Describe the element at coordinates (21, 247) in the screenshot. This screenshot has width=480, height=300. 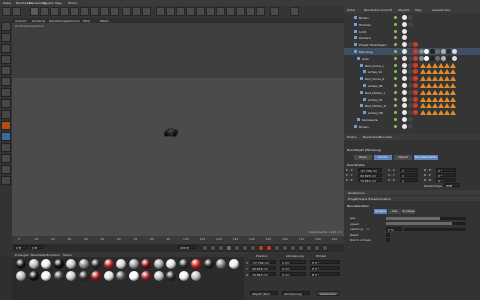
I see `current-frame-field: 0 B` at that location.